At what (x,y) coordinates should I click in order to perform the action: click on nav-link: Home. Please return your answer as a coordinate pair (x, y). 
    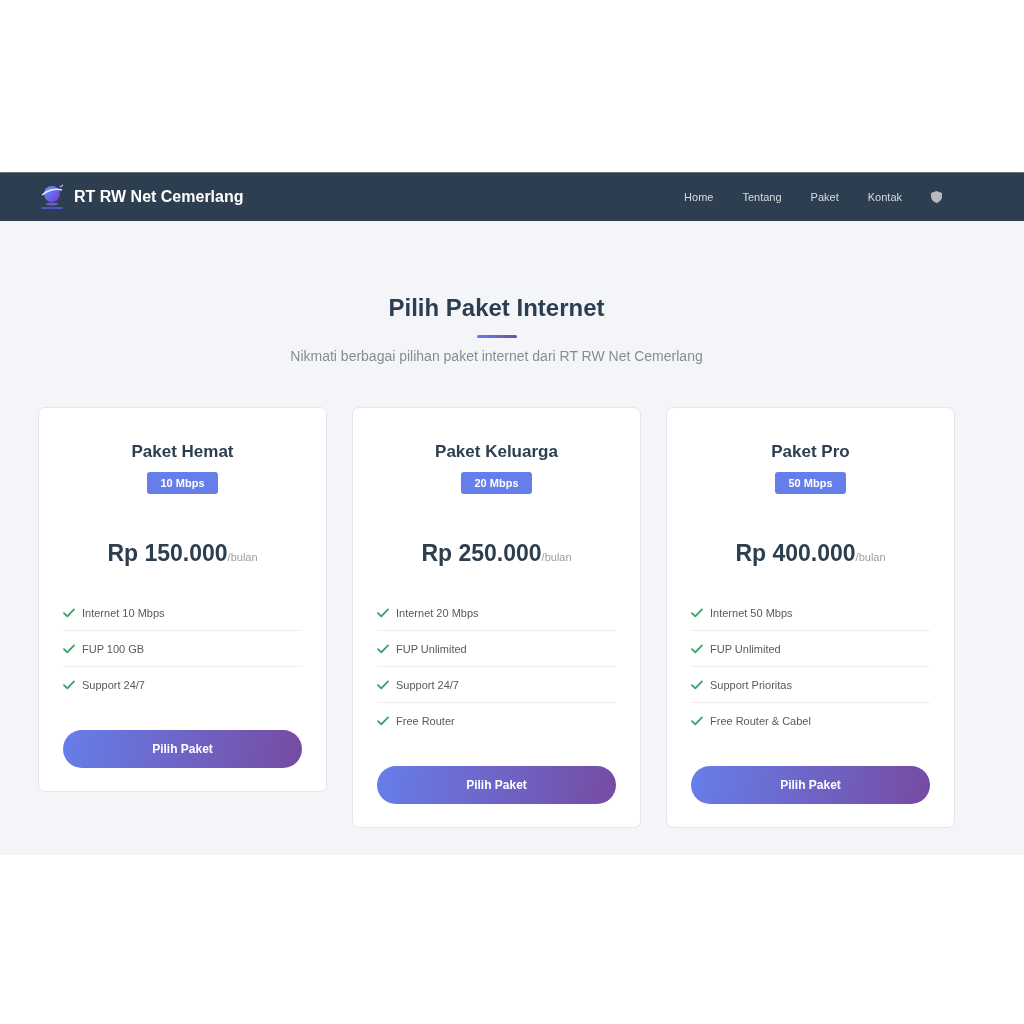
    Looking at the image, I should click on (699, 197).